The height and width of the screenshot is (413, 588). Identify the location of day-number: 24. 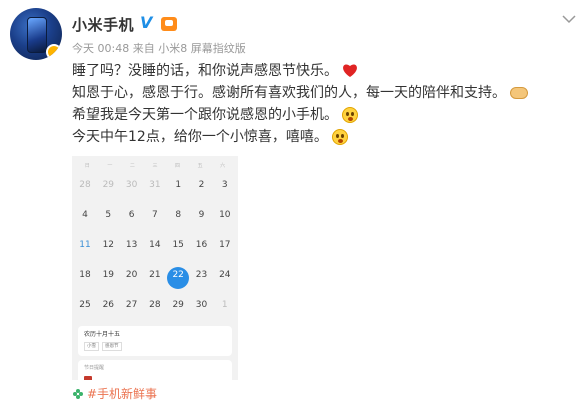
(225, 275).